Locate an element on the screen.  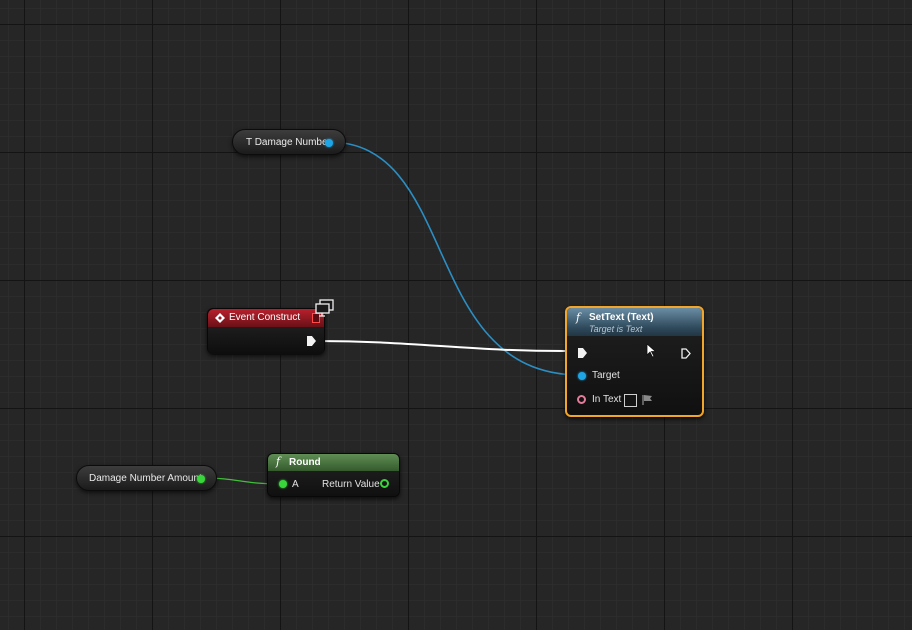
var-node-t-damage-number: T Damage Number is located at coordinates (289, 142).